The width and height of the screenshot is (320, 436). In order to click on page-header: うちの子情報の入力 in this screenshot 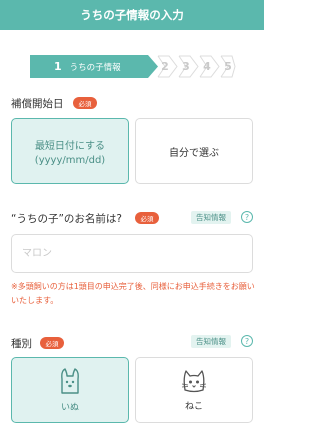, I will do `click(132, 15)`.